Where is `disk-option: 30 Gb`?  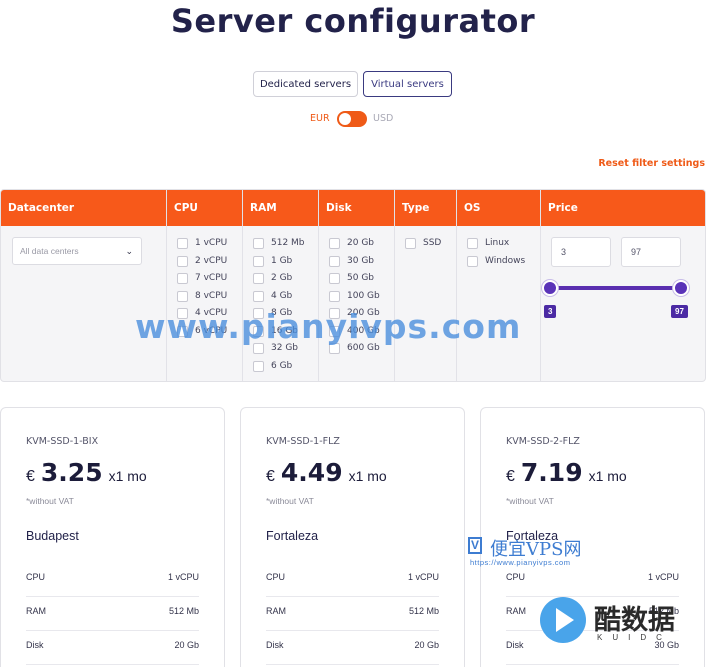 disk-option: 30 Gb is located at coordinates (351, 261).